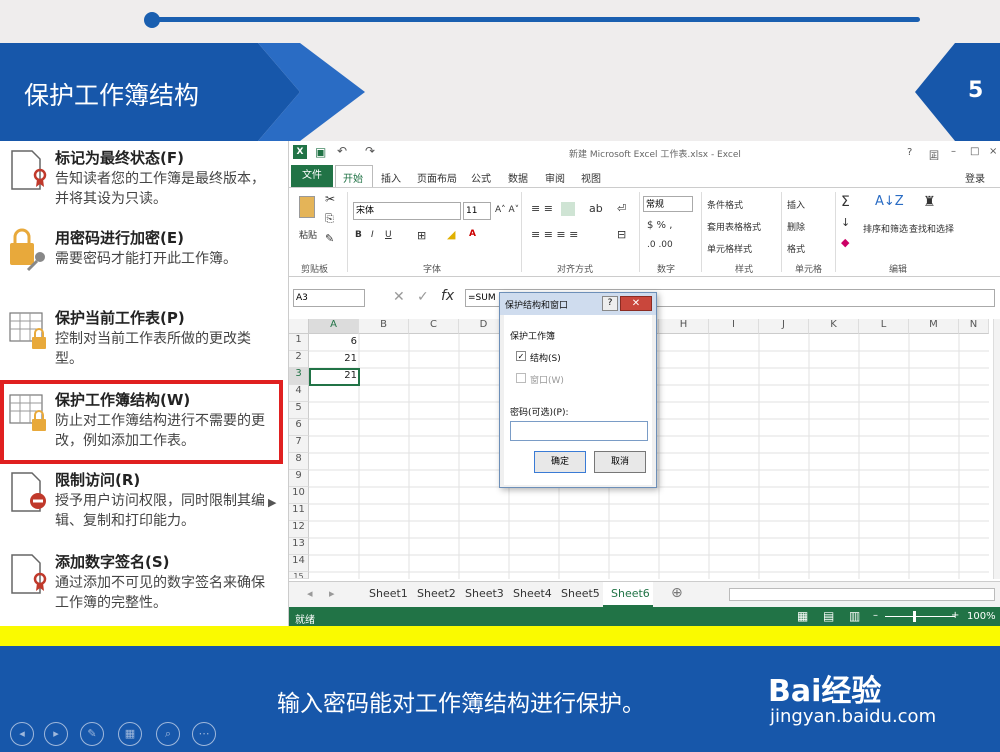 Image resolution: width=1000 pixels, height=752 pixels. What do you see at coordinates (796, 248) in the screenshot?
I see `format-cells-button: 格式` at bounding box center [796, 248].